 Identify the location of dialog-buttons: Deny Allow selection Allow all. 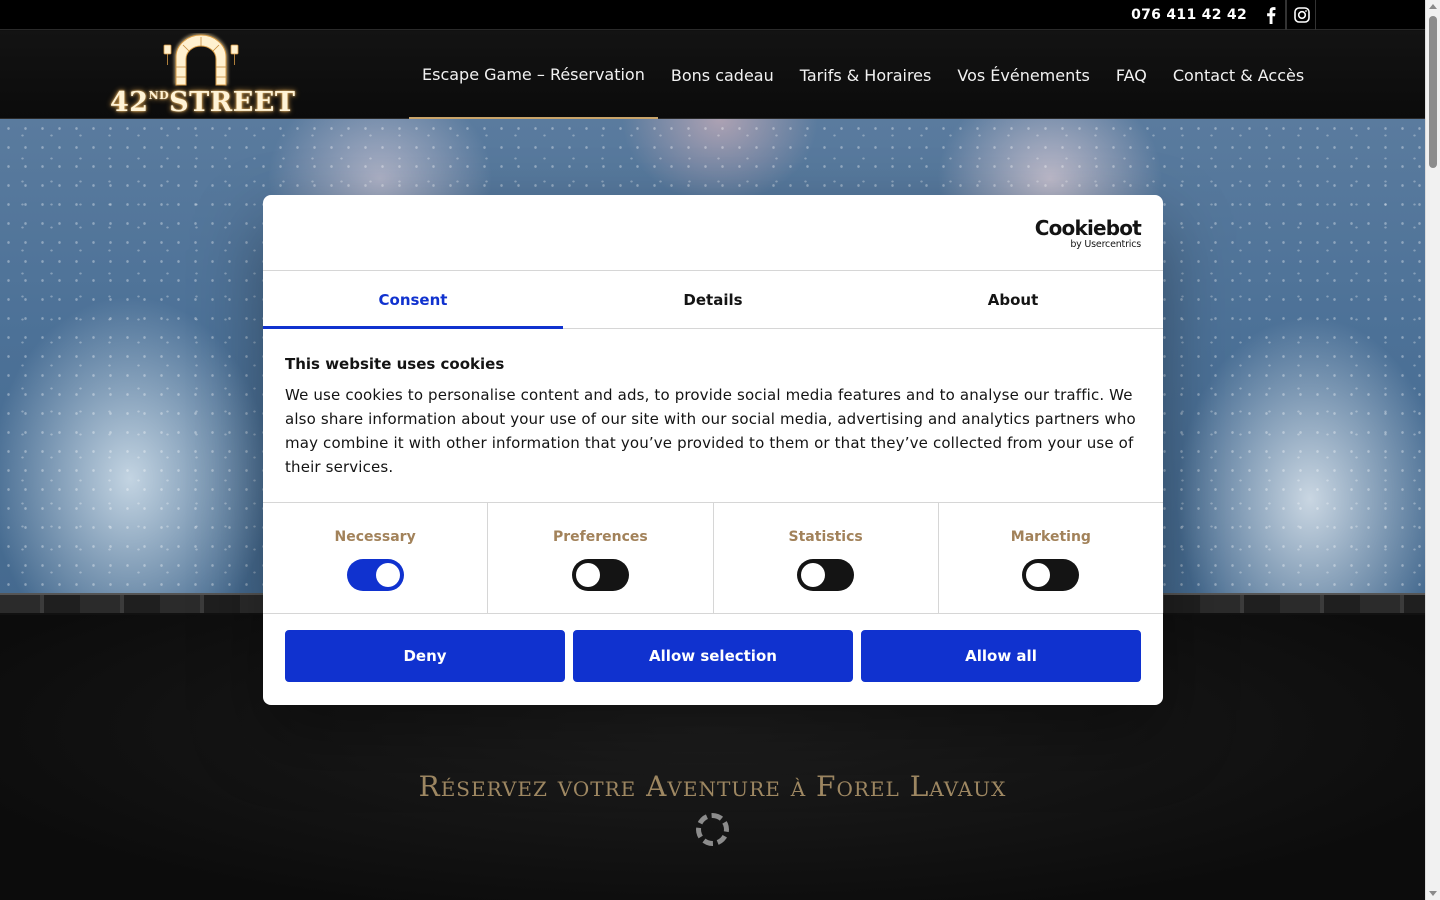
(713, 648).